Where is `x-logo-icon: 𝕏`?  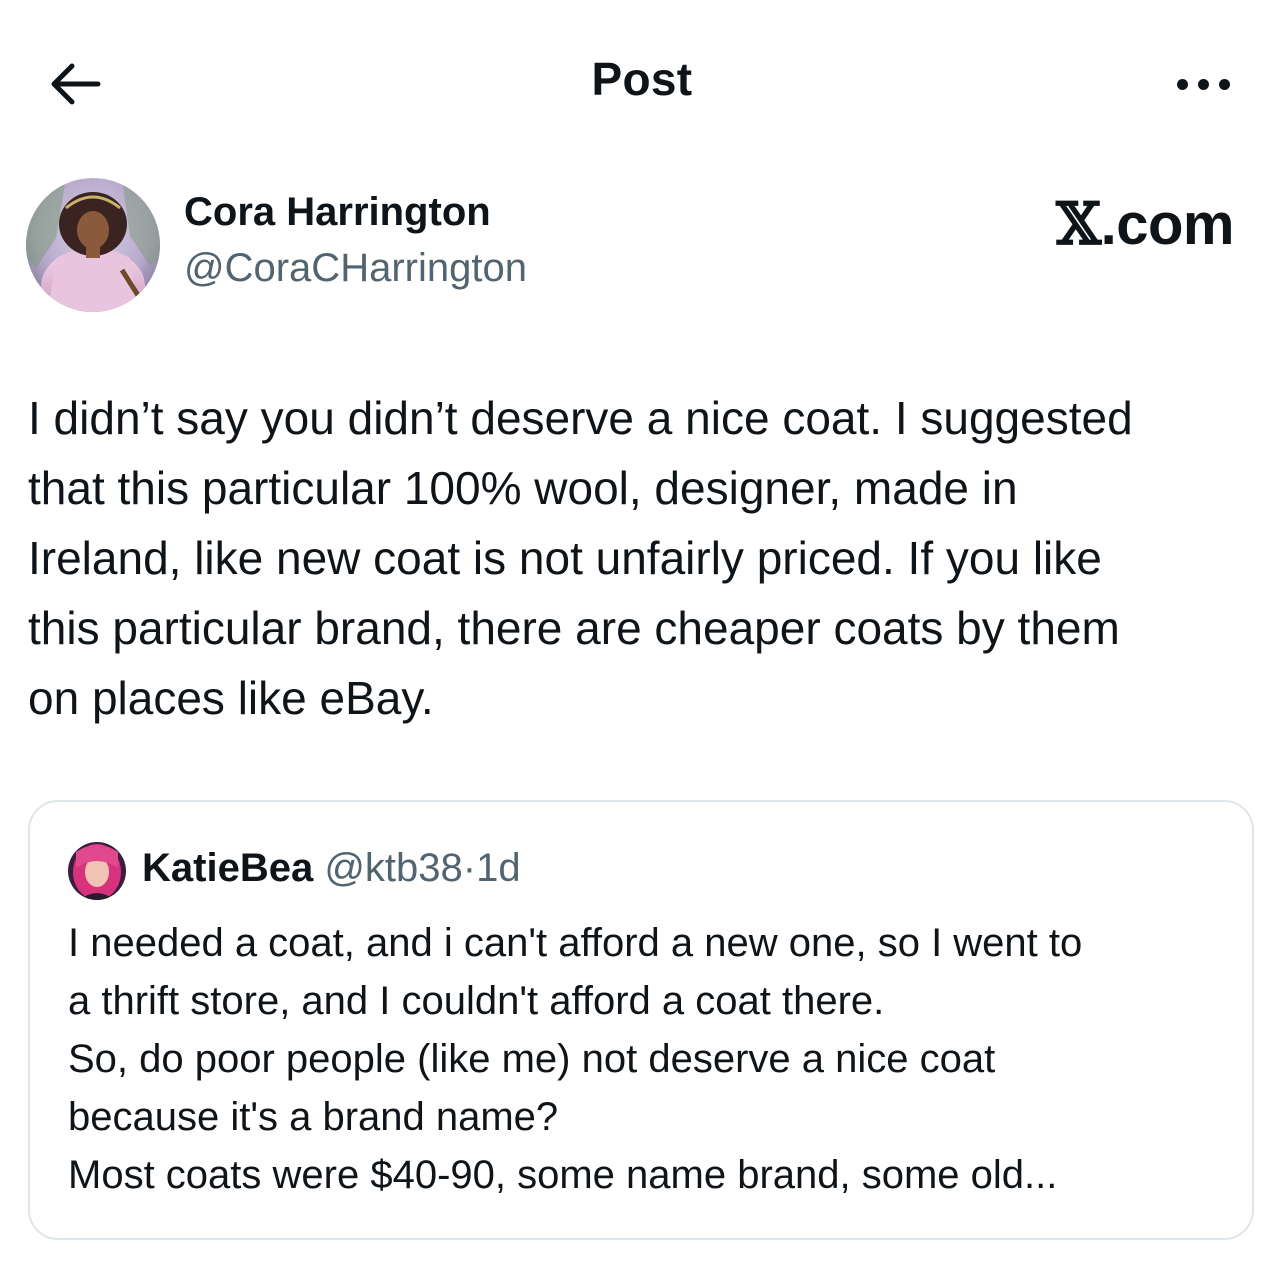 x-logo-icon: 𝕏 is located at coordinates (1078, 224).